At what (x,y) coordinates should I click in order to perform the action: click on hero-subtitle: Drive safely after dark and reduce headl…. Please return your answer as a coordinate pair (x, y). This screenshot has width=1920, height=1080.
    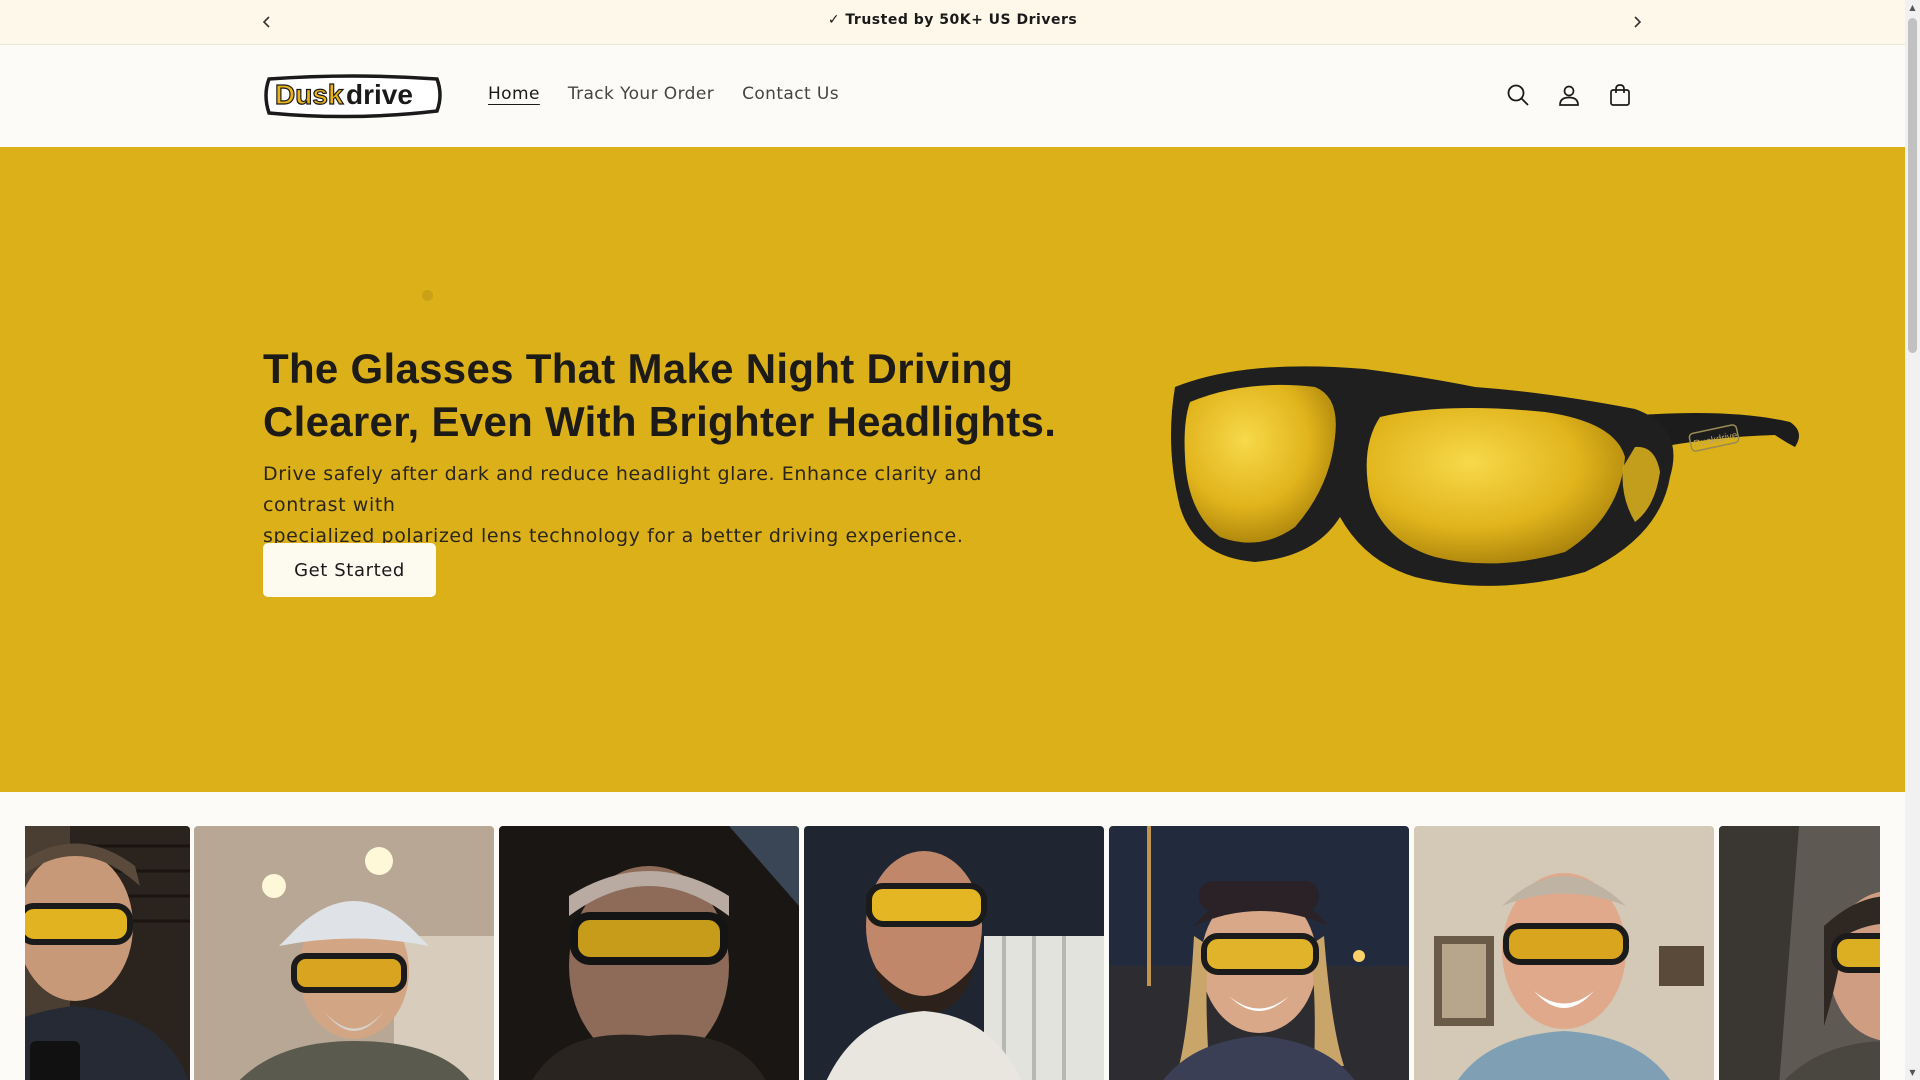
    Looking at the image, I should click on (663, 505).